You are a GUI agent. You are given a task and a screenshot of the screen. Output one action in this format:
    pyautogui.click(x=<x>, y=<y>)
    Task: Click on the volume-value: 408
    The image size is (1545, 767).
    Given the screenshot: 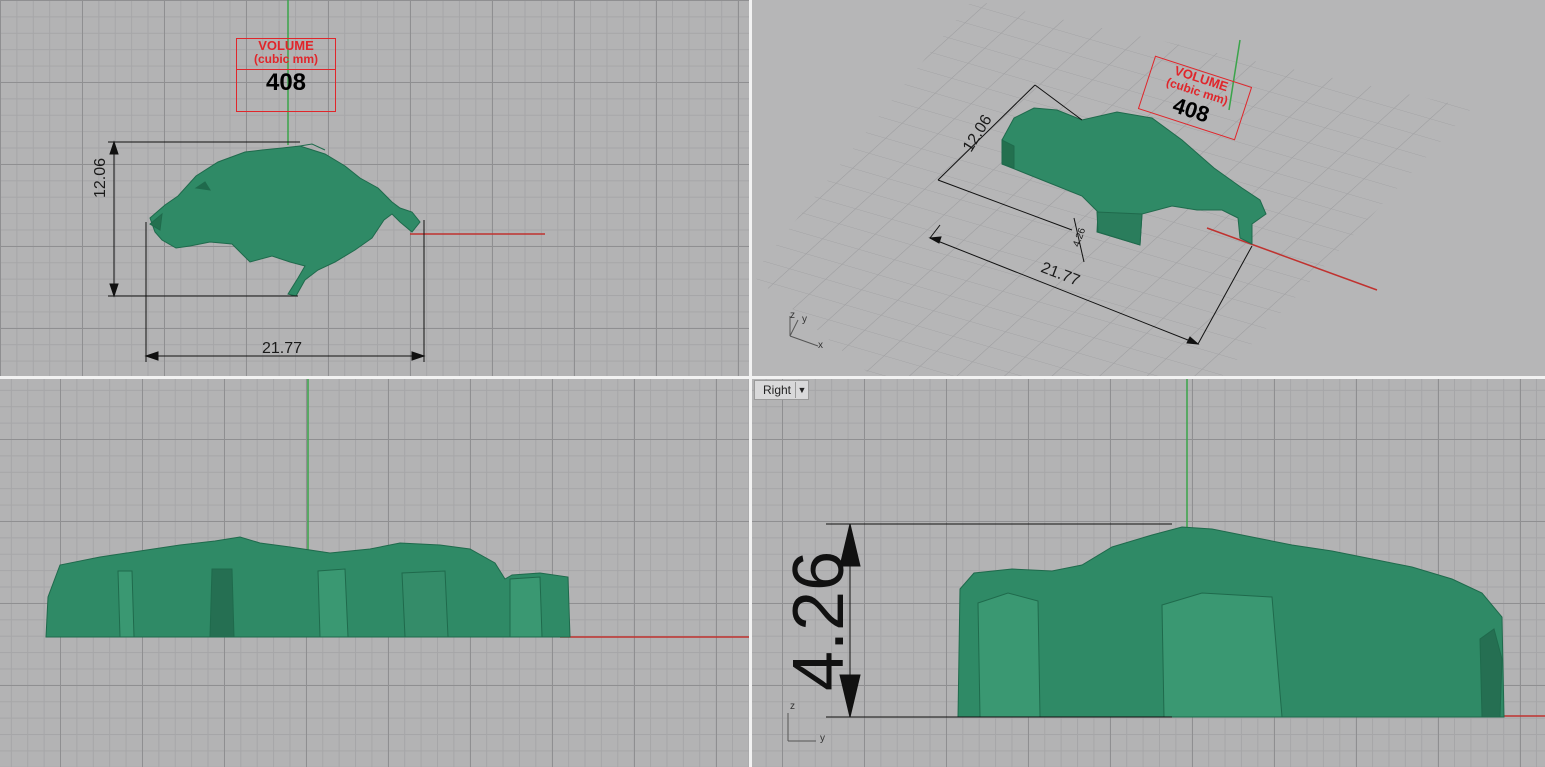 What is the action you would take?
    pyautogui.click(x=286, y=82)
    